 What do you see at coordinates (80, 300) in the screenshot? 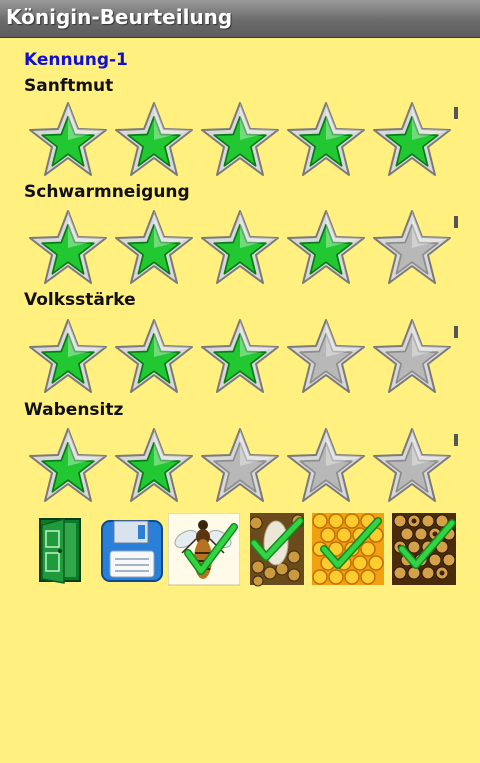
I see `criterion-label-volksstaerke: Volksstärke` at bounding box center [80, 300].